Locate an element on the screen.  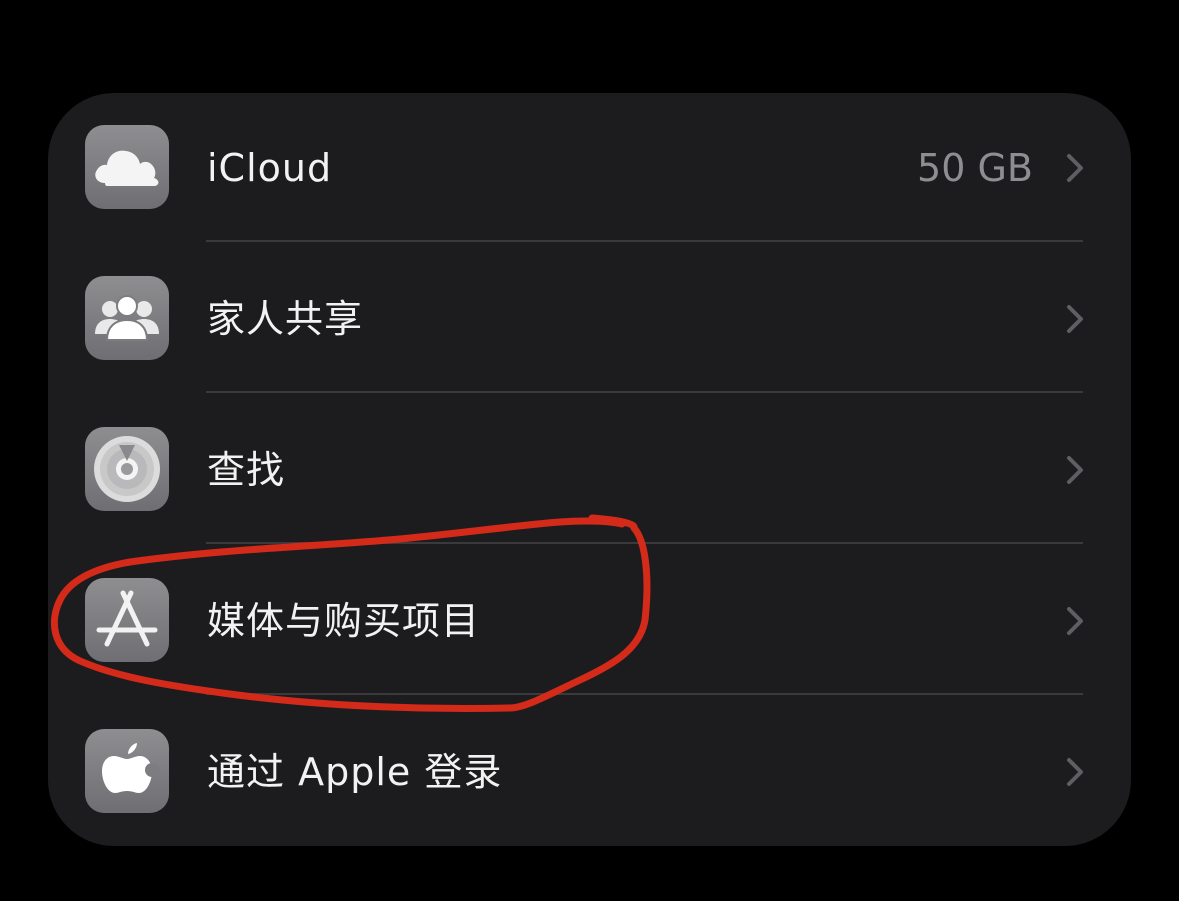
apple-logo-icon is located at coordinates (127, 771).